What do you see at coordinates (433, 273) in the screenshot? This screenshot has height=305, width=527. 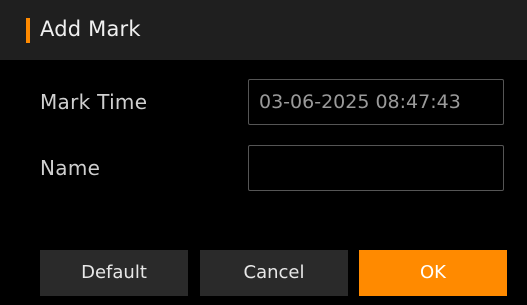 I see `ok-button: OK` at bounding box center [433, 273].